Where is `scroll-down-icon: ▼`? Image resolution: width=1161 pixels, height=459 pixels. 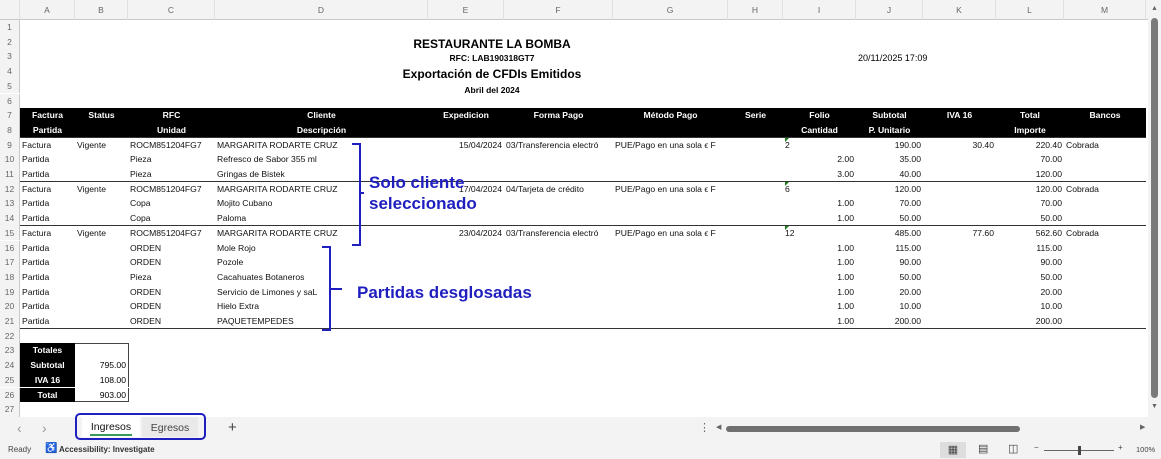 scroll-down-icon: ▼ is located at coordinates (1154, 406).